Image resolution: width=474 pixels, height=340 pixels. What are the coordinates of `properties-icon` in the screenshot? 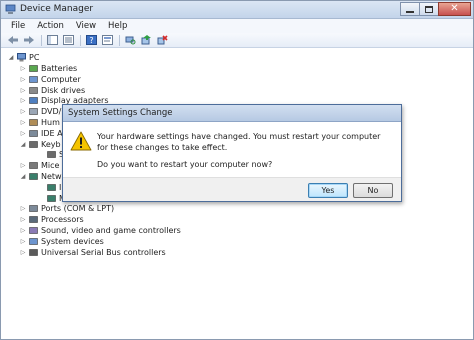 It's located at (107, 40).